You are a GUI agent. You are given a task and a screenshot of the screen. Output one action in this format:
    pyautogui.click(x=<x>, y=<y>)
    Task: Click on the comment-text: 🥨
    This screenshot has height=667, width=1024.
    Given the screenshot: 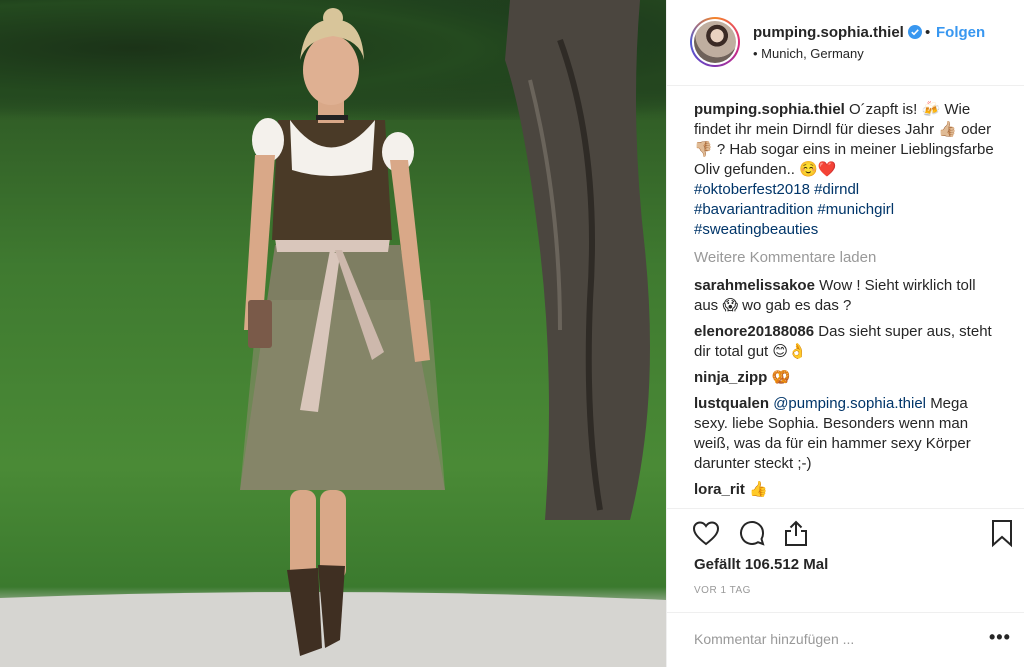 What is the action you would take?
    pyautogui.click(x=781, y=377)
    